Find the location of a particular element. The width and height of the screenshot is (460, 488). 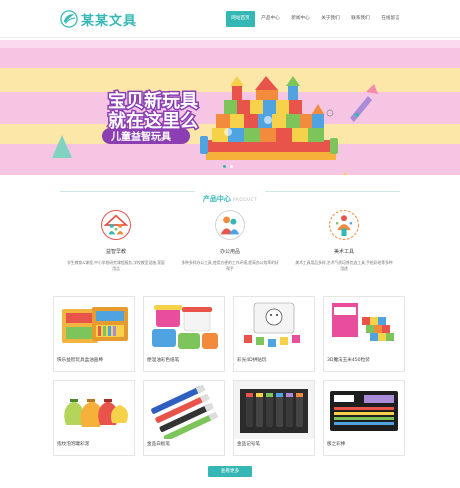

category-desc: 学生教育&课程,中小学校研究课程服务,学校教室设施,家庭用品 is located at coordinates (116, 265).